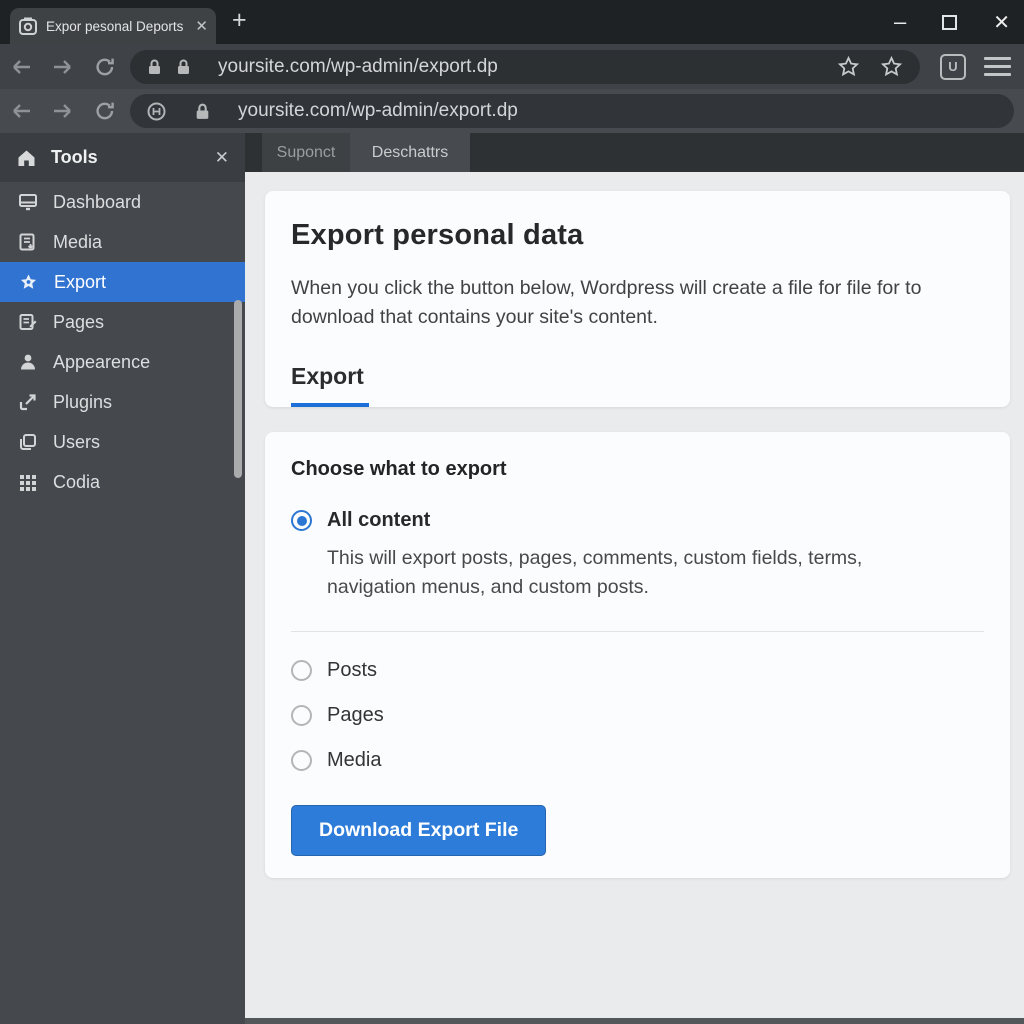 Image resolution: width=1024 pixels, height=1024 pixels. What do you see at coordinates (637, 520) in the screenshot?
I see `radio-option-all-content: All content` at bounding box center [637, 520].